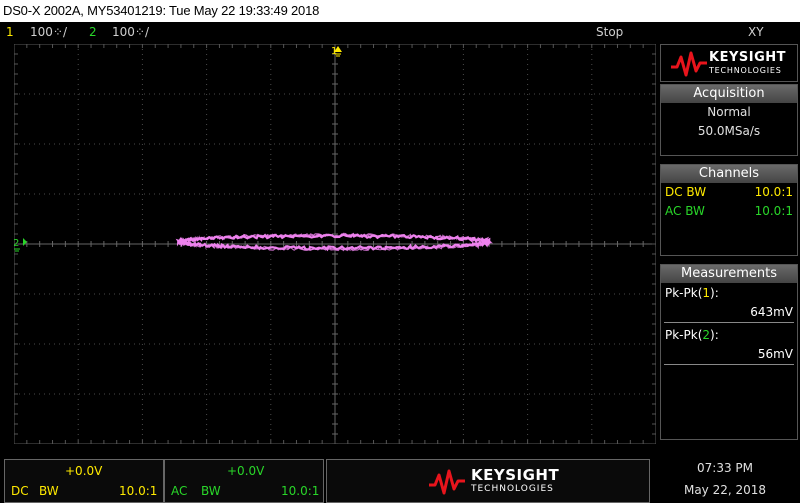  I want to click on bottom-logo-box: KEYSIGHT TECHNOLOGIES, so click(488, 481).